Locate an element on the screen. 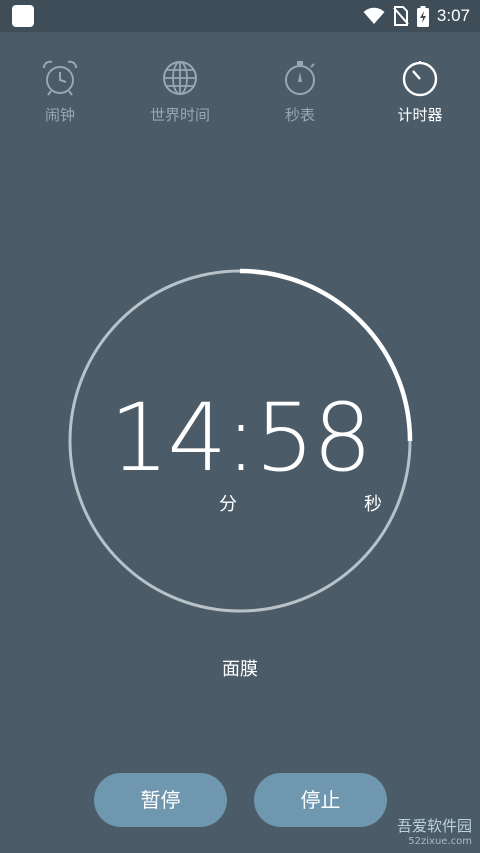  watermark-text: 吾爱软件园 is located at coordinates (434, 826).